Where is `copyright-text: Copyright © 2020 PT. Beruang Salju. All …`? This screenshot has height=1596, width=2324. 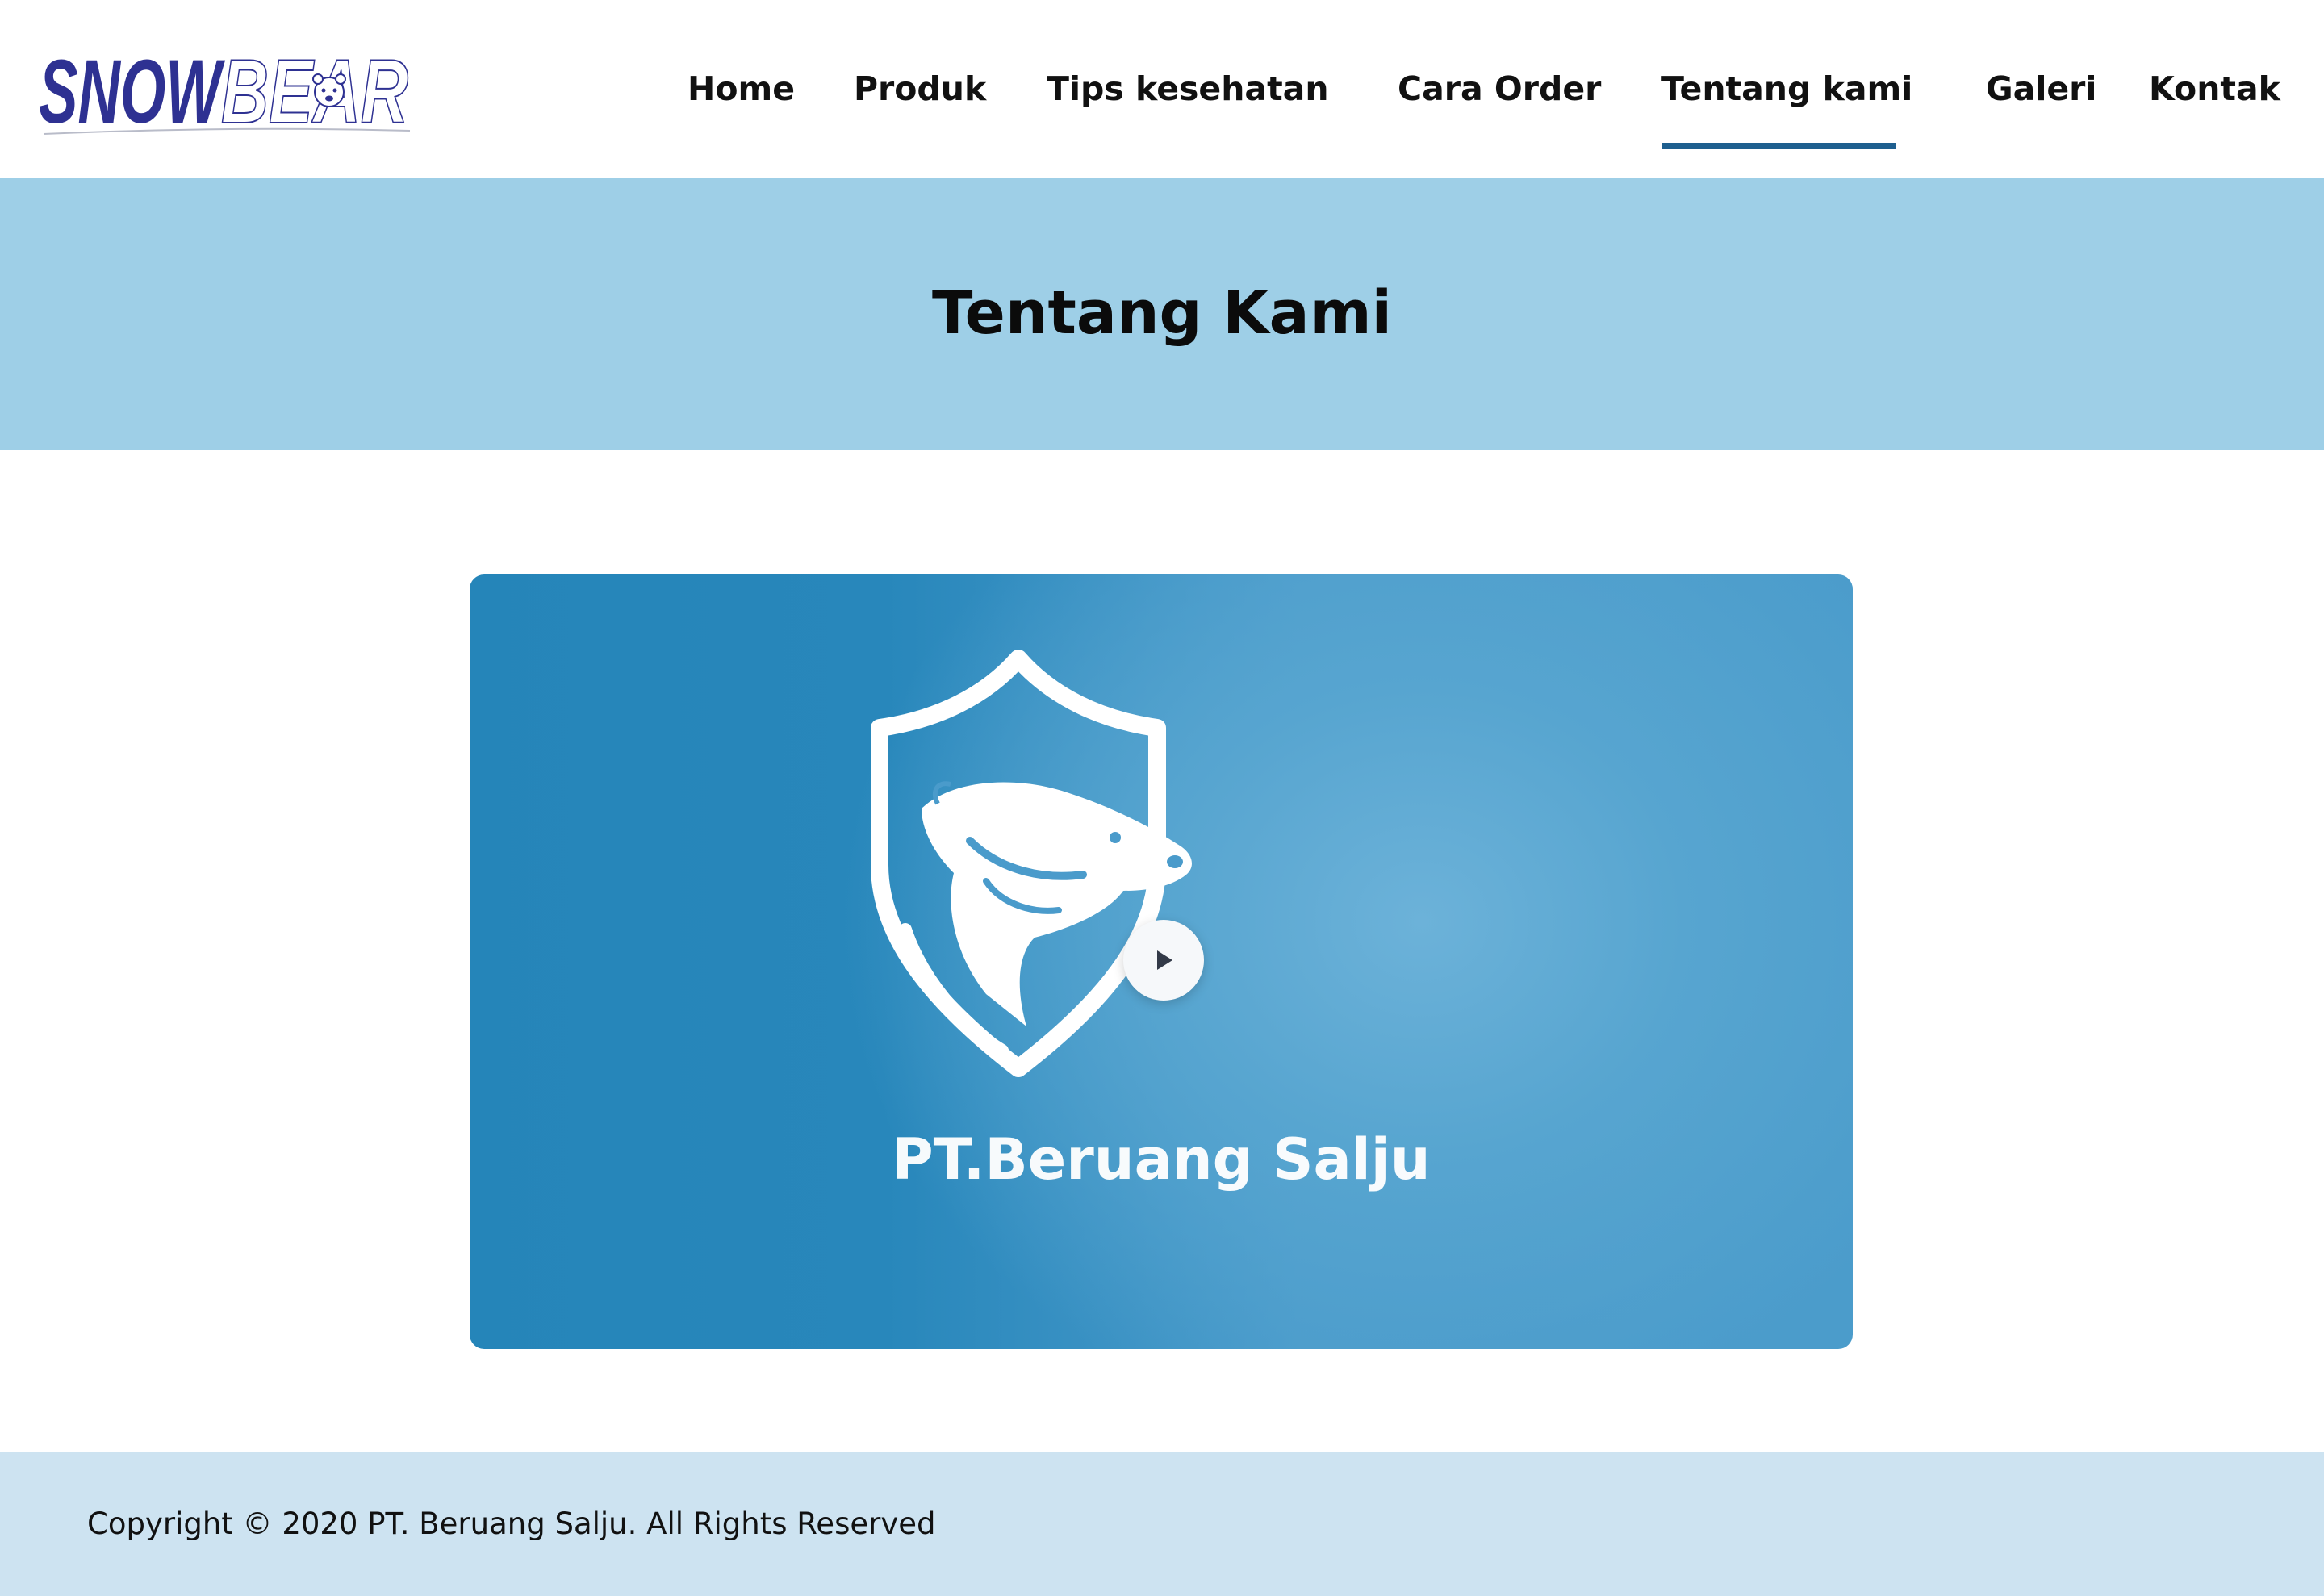
copyright-text: Copyright © 2020 PT. Beruang Salju. All … is located at coordinates (511, 1524).